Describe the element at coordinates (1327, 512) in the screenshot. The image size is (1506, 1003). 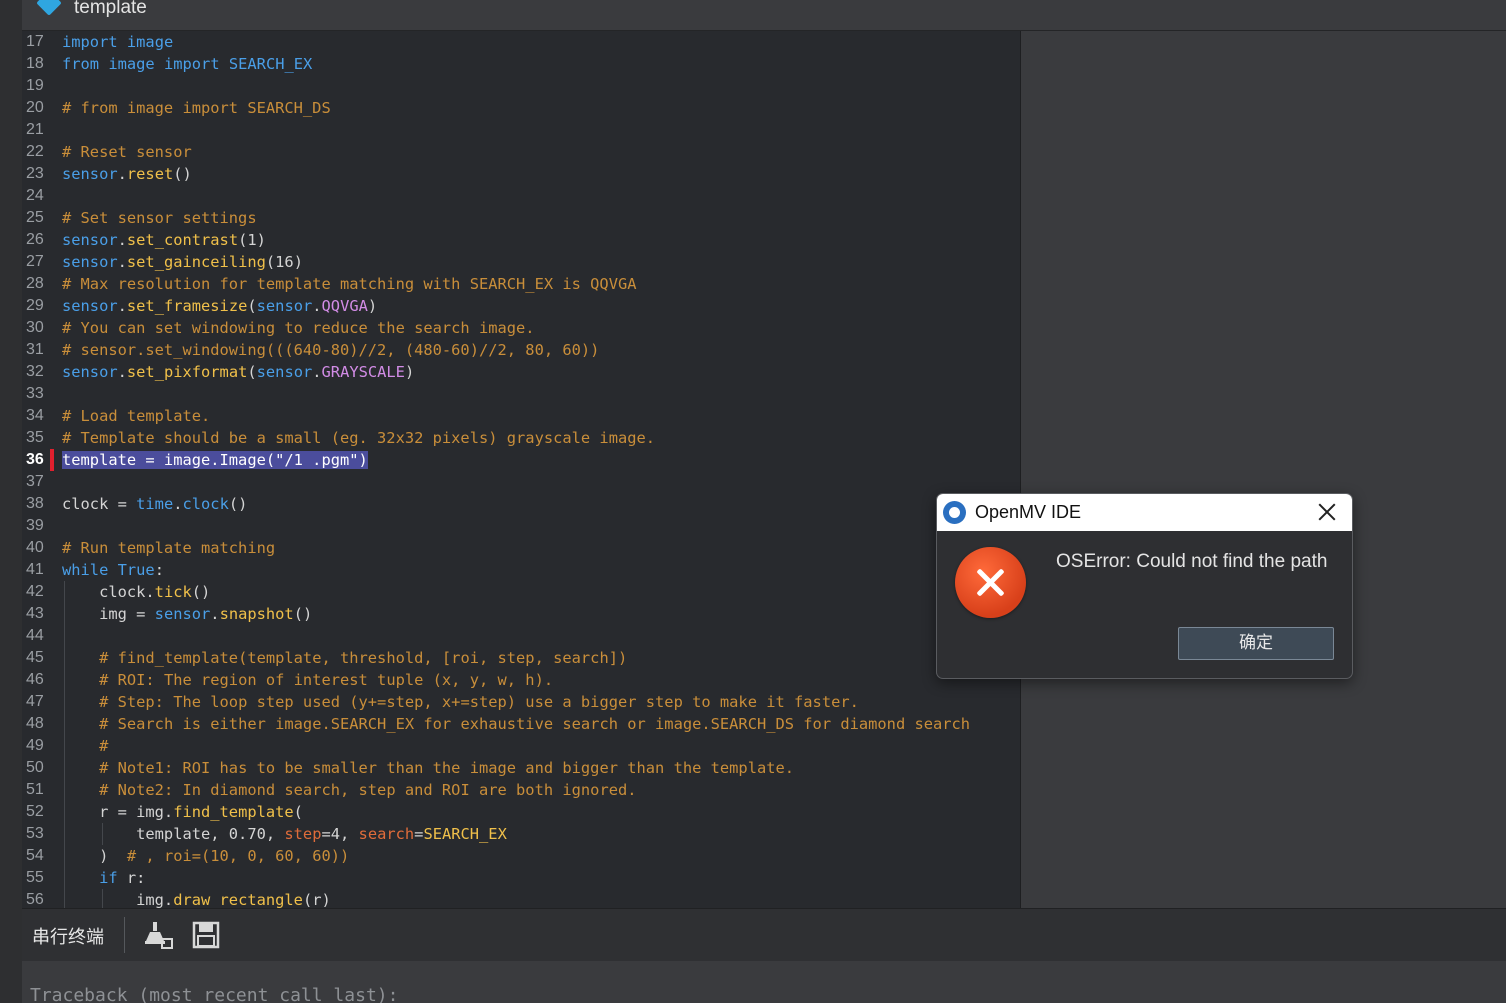
I see `close-icon` at that location.